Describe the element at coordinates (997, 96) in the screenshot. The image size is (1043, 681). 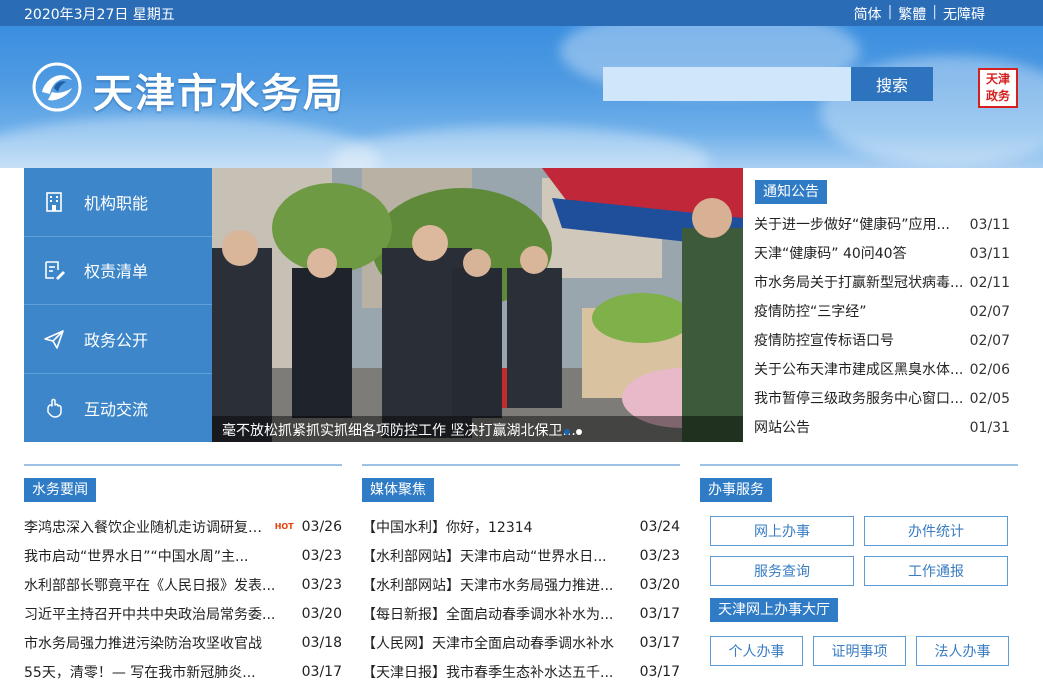
I see `seal-line: 政务` at that location.